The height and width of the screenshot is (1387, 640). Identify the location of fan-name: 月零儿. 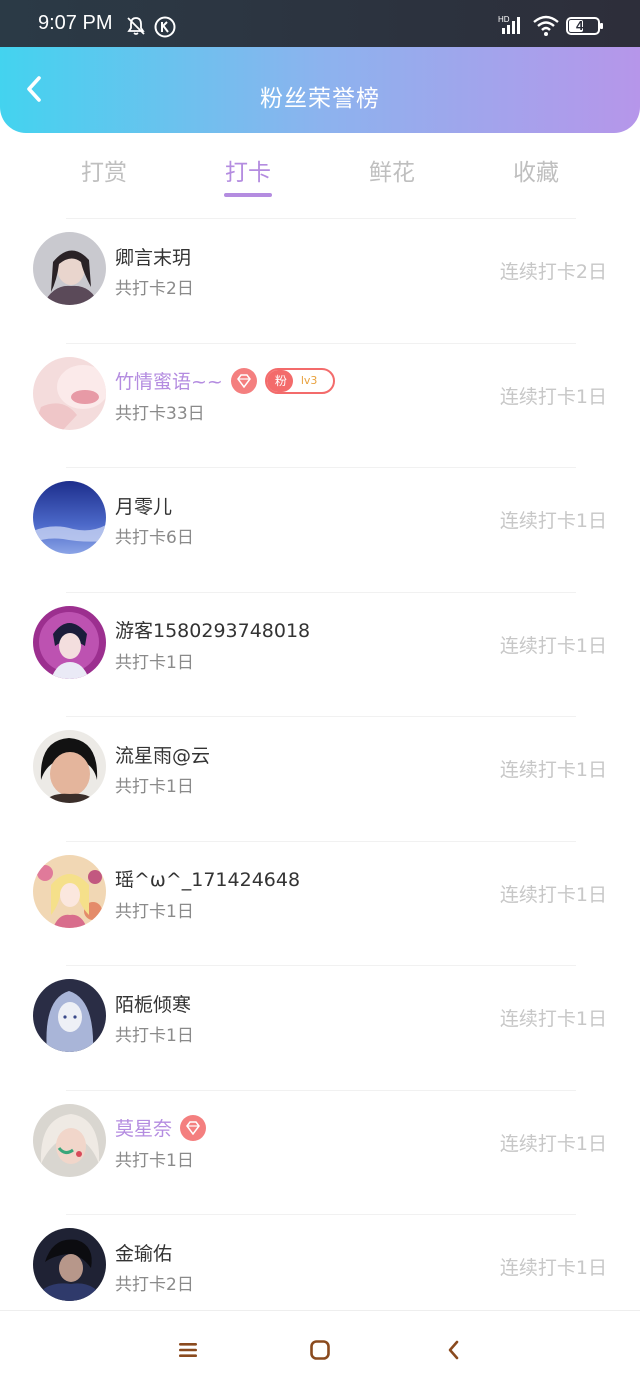
(144, 506).